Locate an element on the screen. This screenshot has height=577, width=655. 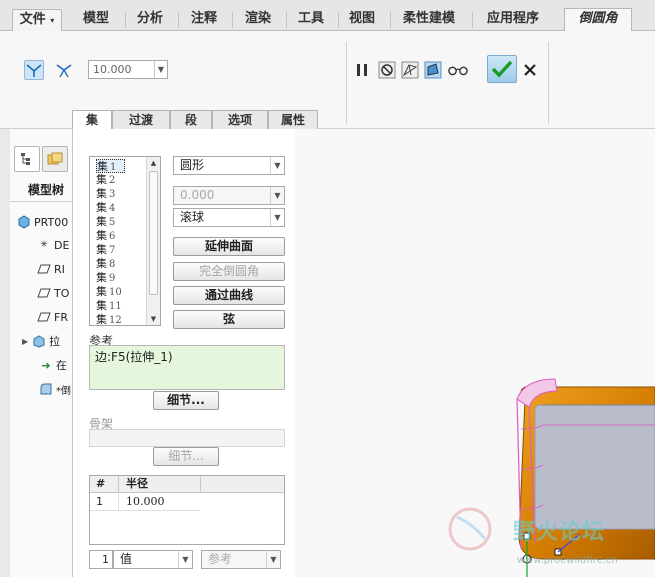
tree-item-top-plane: TO is located at coordinates (52, 293).